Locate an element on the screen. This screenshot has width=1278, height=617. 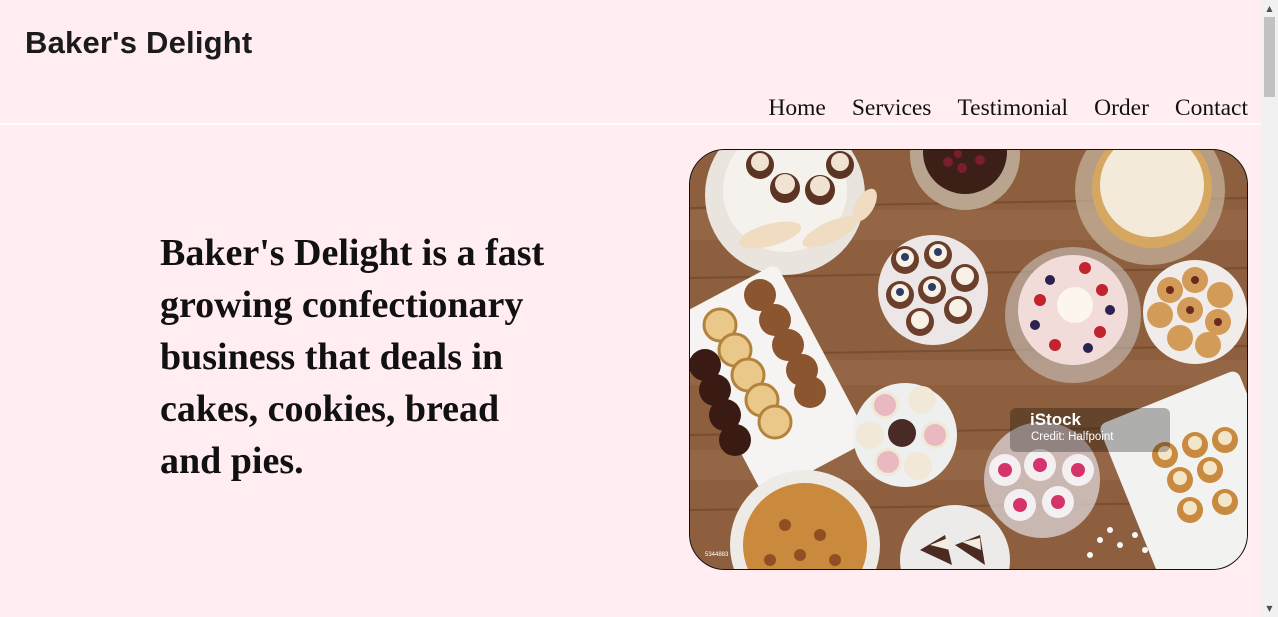
watermark-logo: iStock is located at coordinates (1056, 419).